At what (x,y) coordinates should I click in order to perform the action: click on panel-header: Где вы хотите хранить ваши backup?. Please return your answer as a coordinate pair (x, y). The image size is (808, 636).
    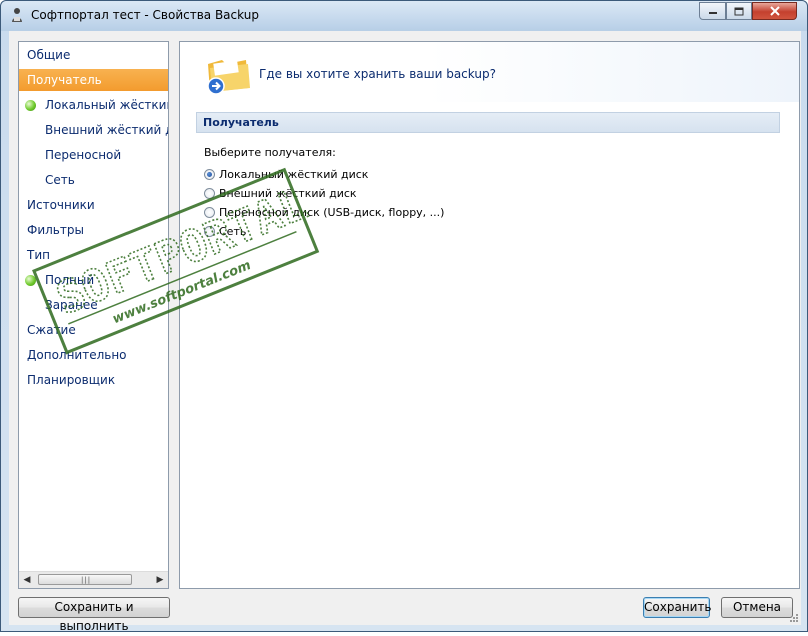
    Looking at the image, I should click on (489, 72).